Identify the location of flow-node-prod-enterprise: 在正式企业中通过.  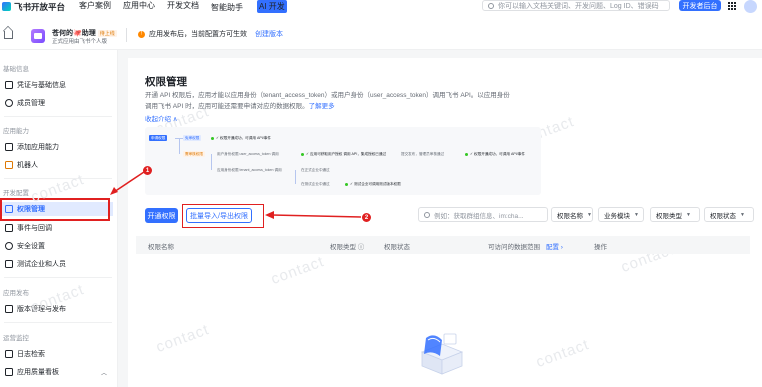
(315, 169).